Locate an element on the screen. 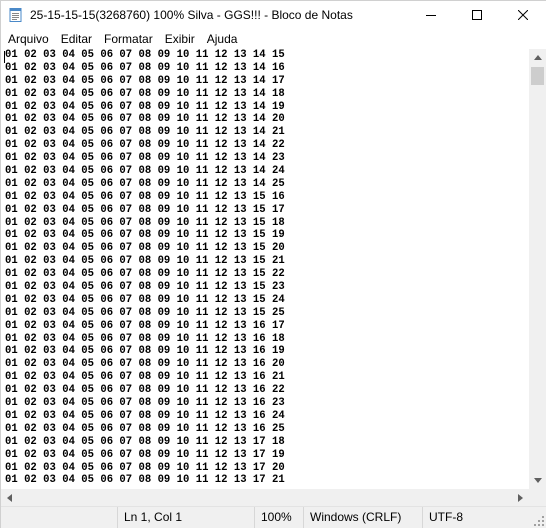 The image size is (546, 528). status-encoding: UTF-8 is located at coordinates (477, 517).